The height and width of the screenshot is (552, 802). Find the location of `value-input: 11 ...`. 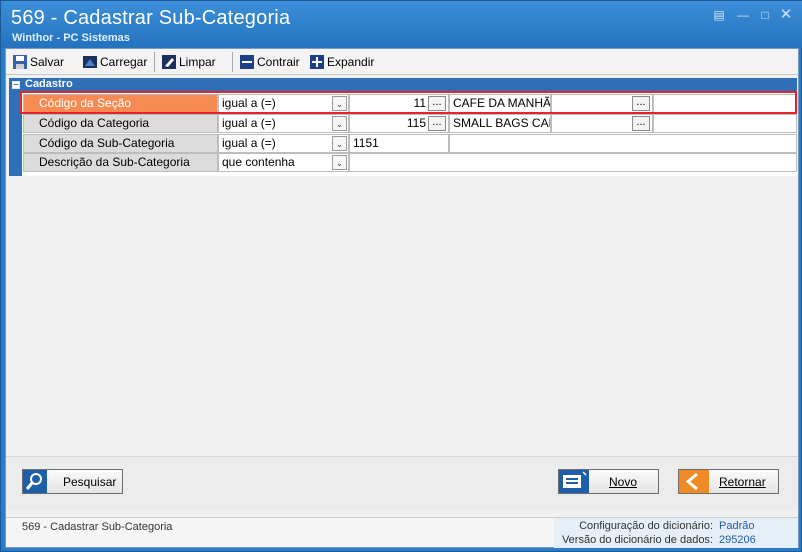

value-input: 11 ... is located at coordinates (399, 103).